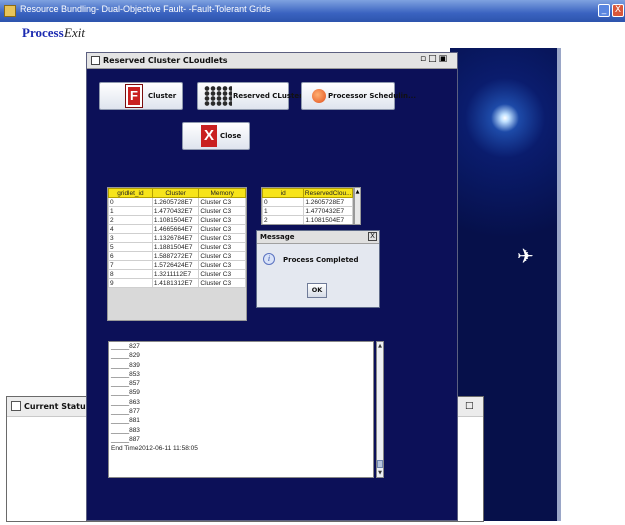 The image size is (625, 525). Describe the element at coordinates (10, 11) in the screenshot. I see `app-icon` at that location.